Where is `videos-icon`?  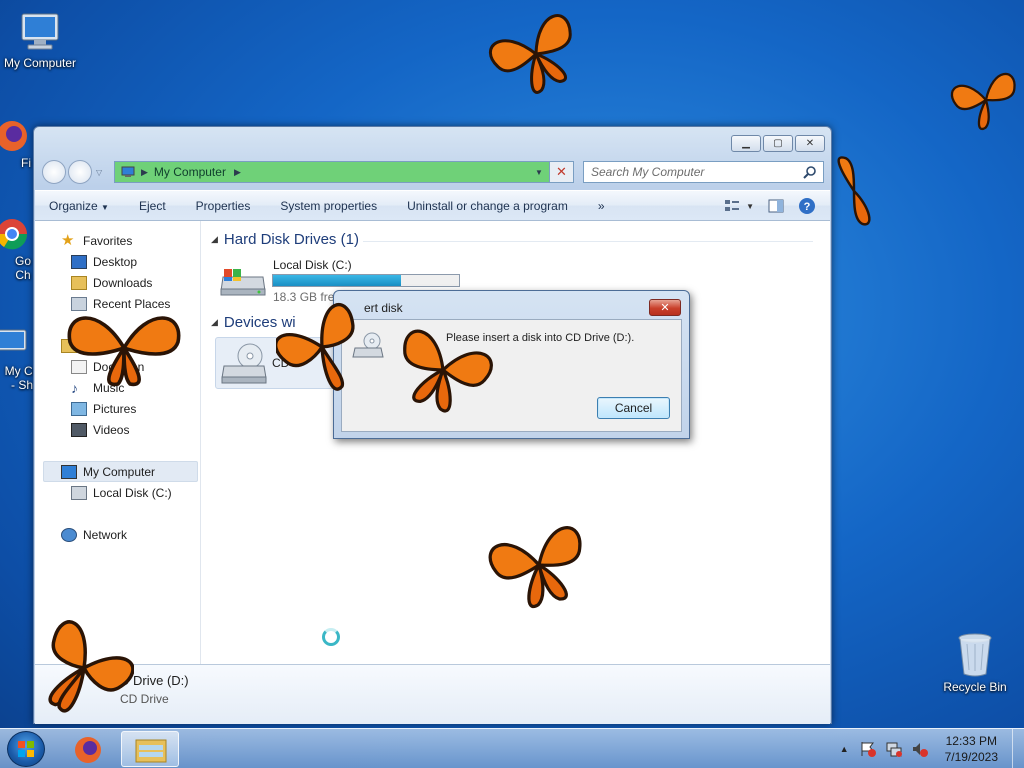
videos-icon is located at coordinates (79, 430).